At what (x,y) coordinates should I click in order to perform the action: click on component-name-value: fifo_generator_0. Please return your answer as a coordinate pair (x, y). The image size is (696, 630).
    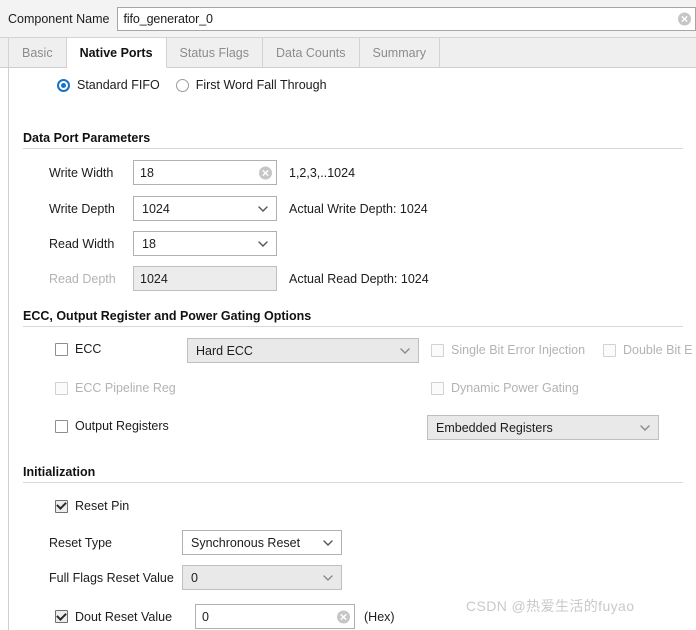
    Looking at the image, I should click on (168, 18).